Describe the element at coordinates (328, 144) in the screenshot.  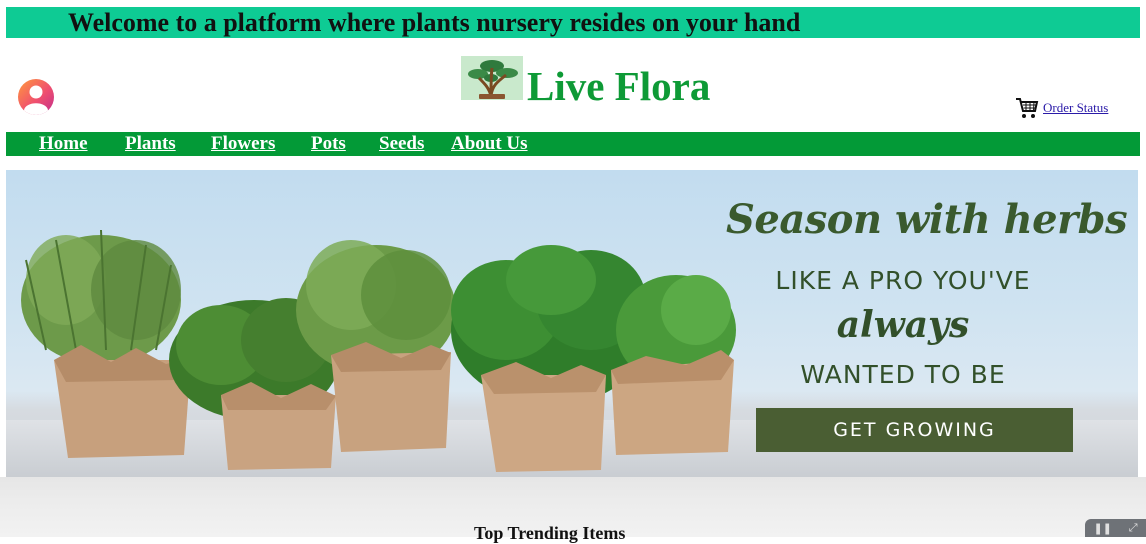
I see `nav-pots: Pots` at that location.